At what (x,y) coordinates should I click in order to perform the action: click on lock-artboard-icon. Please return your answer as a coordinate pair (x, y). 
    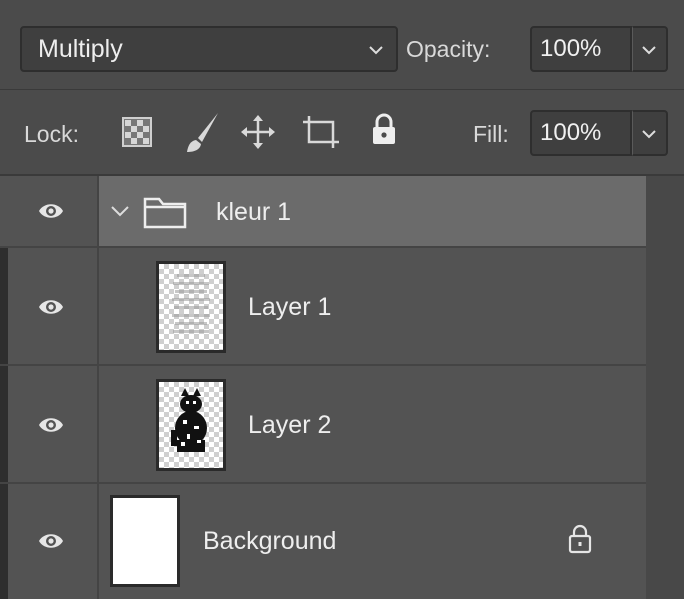
    Looking at the image, I should click on (321, 132).